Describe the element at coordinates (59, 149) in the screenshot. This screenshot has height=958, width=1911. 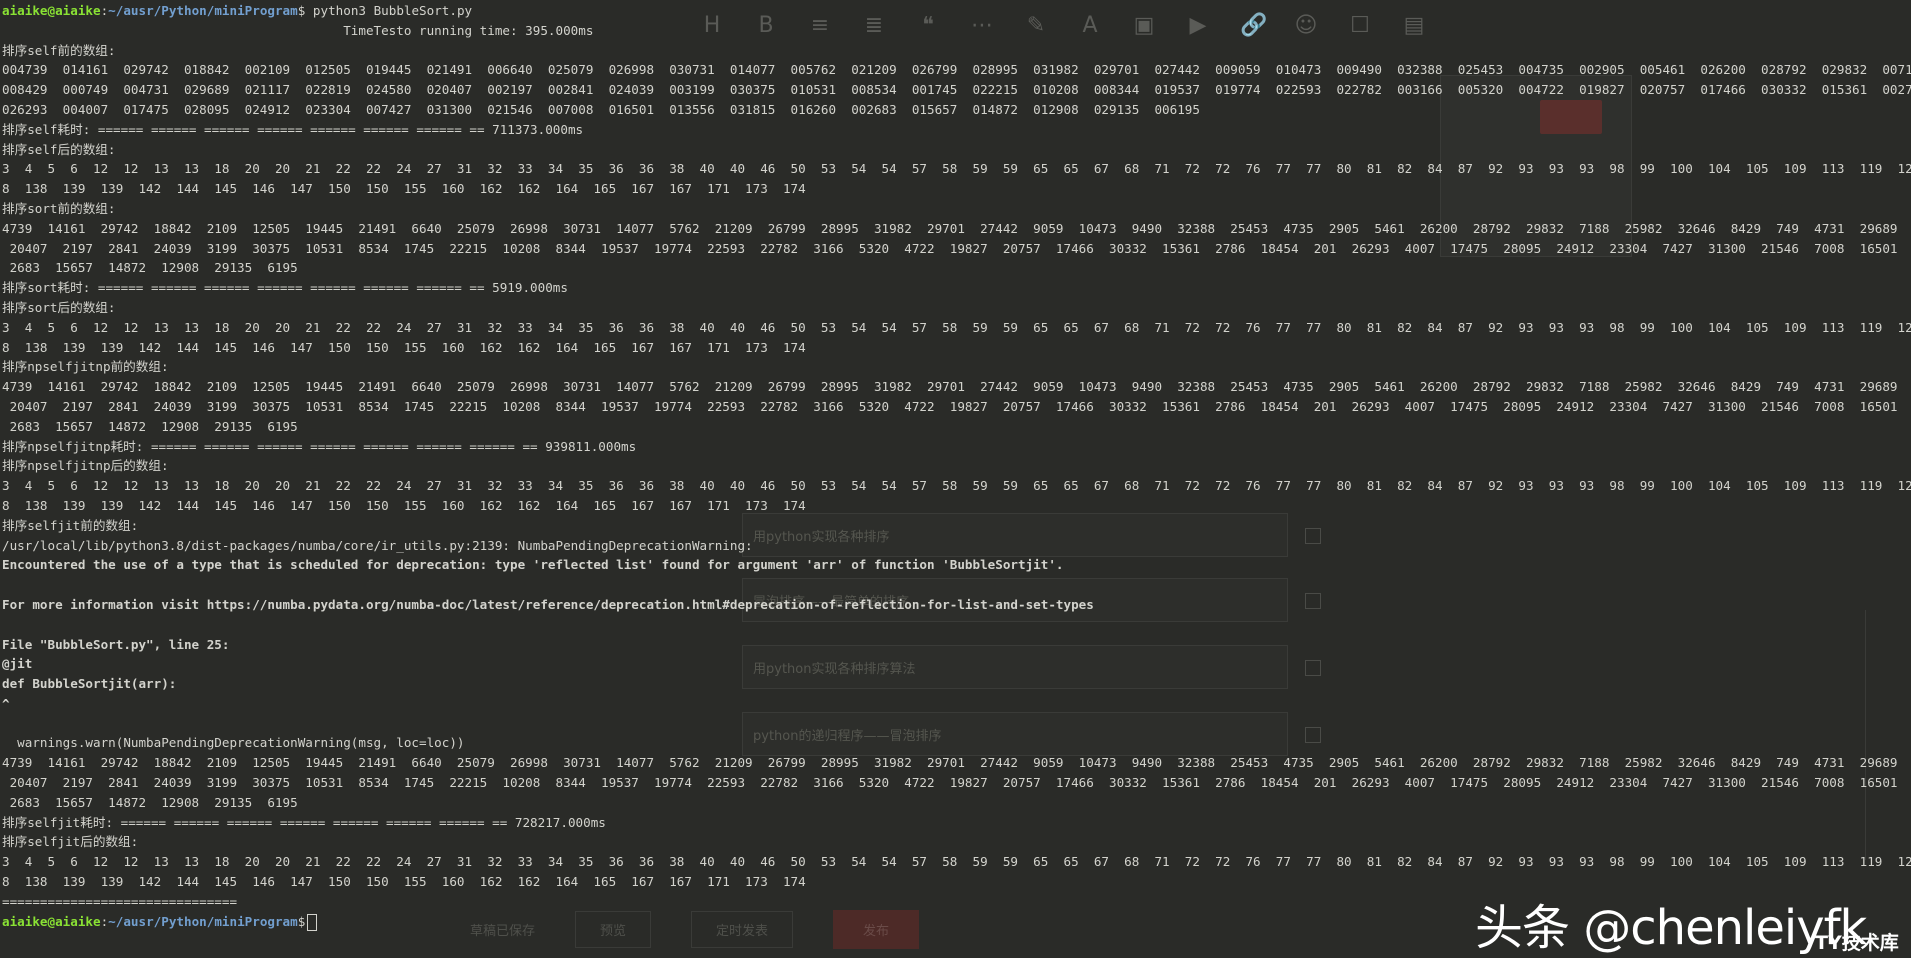
I see `terminal-line: 排序self后的数组:` at that location.